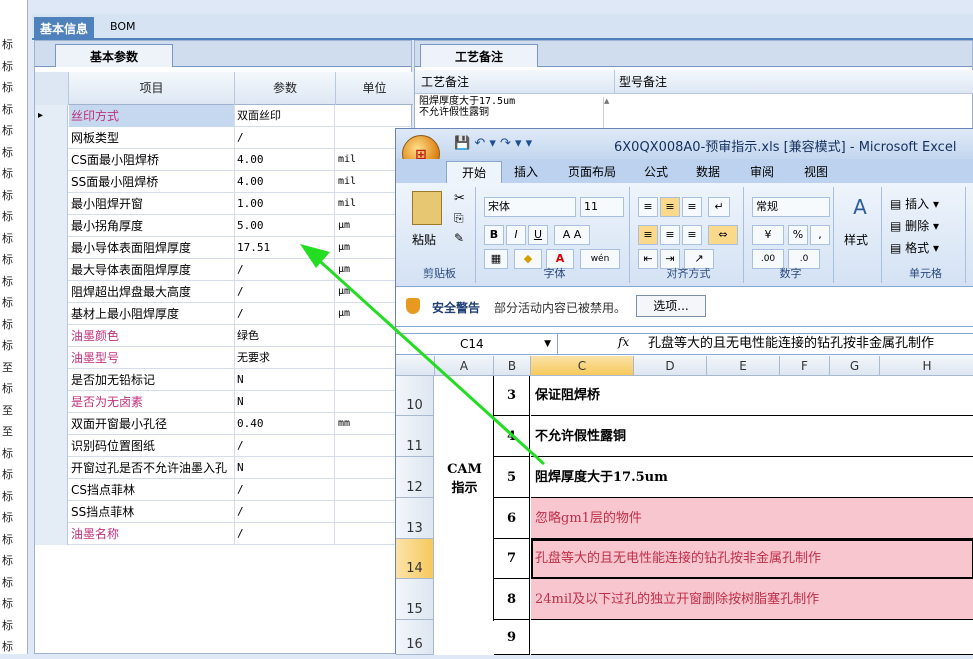 This screenshot has width=973, height=659. What do you see at coordinates (428, 359) in the screenshot?
I see `annotation-arrow-line` at bounding box center [428, 359].